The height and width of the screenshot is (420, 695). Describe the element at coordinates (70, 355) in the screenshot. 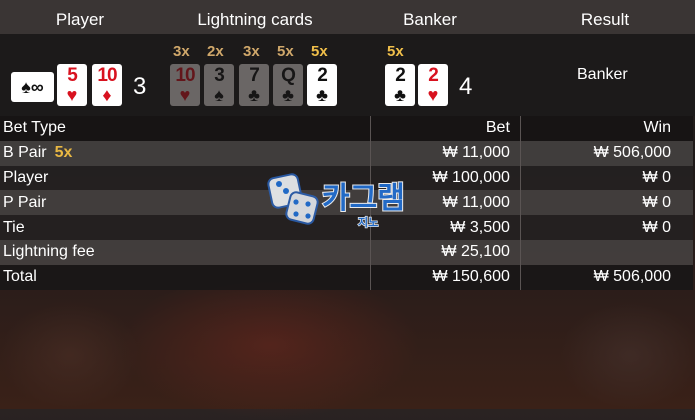

I see `background-left-shadow` at that location.